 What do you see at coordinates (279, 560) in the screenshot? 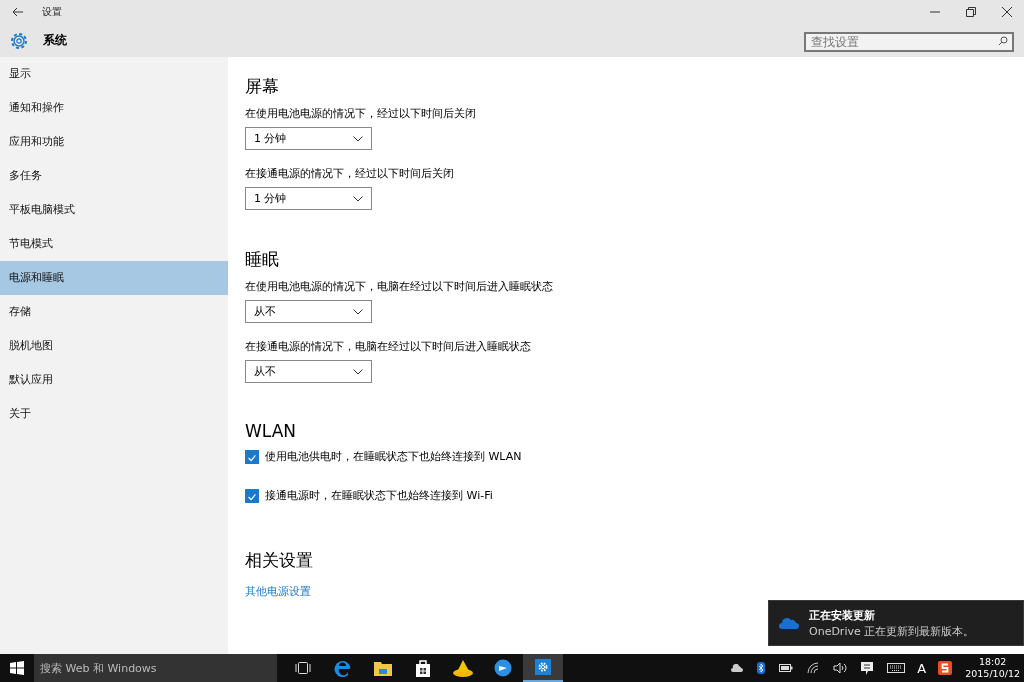
I see `section-heading: 相关设置` at bounding box center [279, 560].